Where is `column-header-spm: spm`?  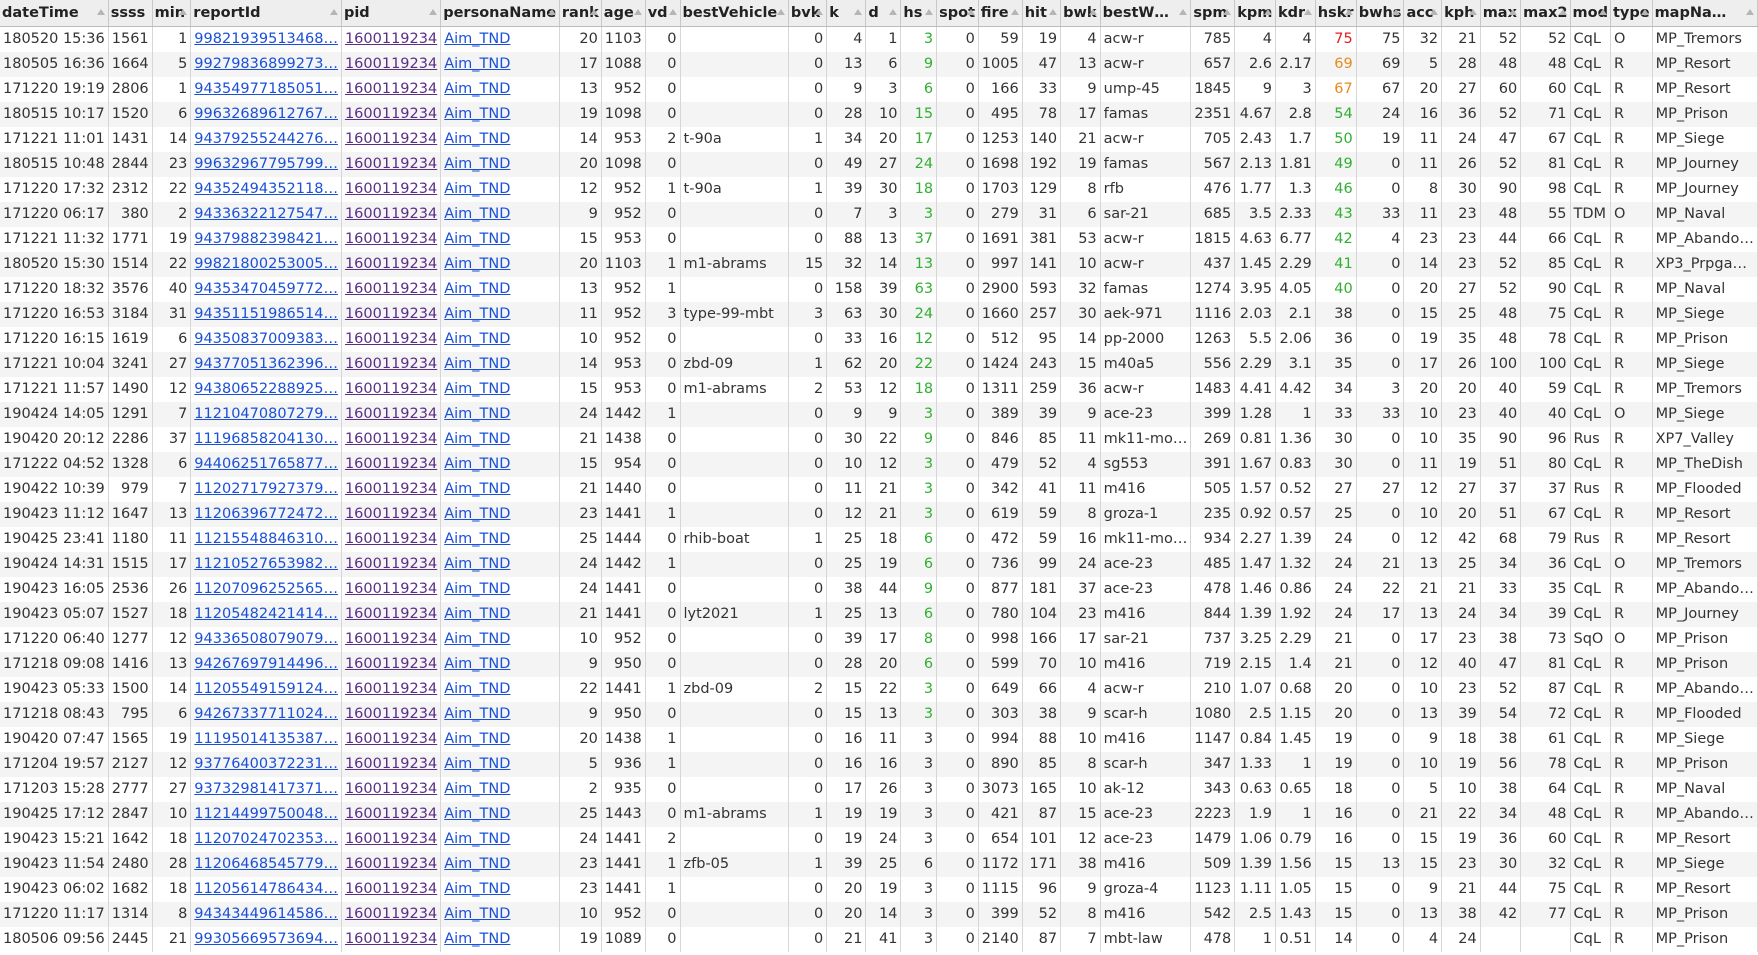
column-header-spm: spm is located at coordinates (1213, 13).